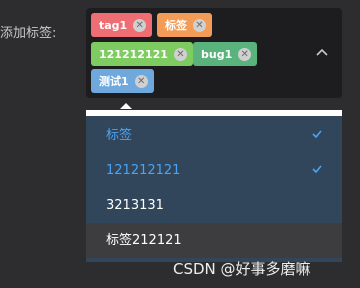  Describe the element at coordinates (214, 170) in the screenshot. I see `dropdown-option: 121212121` at that location.